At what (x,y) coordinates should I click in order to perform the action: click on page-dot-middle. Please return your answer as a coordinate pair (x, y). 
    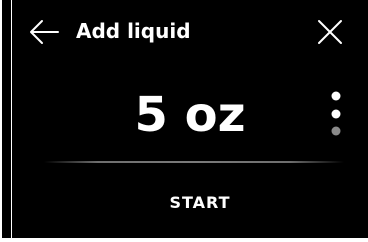
    Looking at the image, I should click on (336, 114).